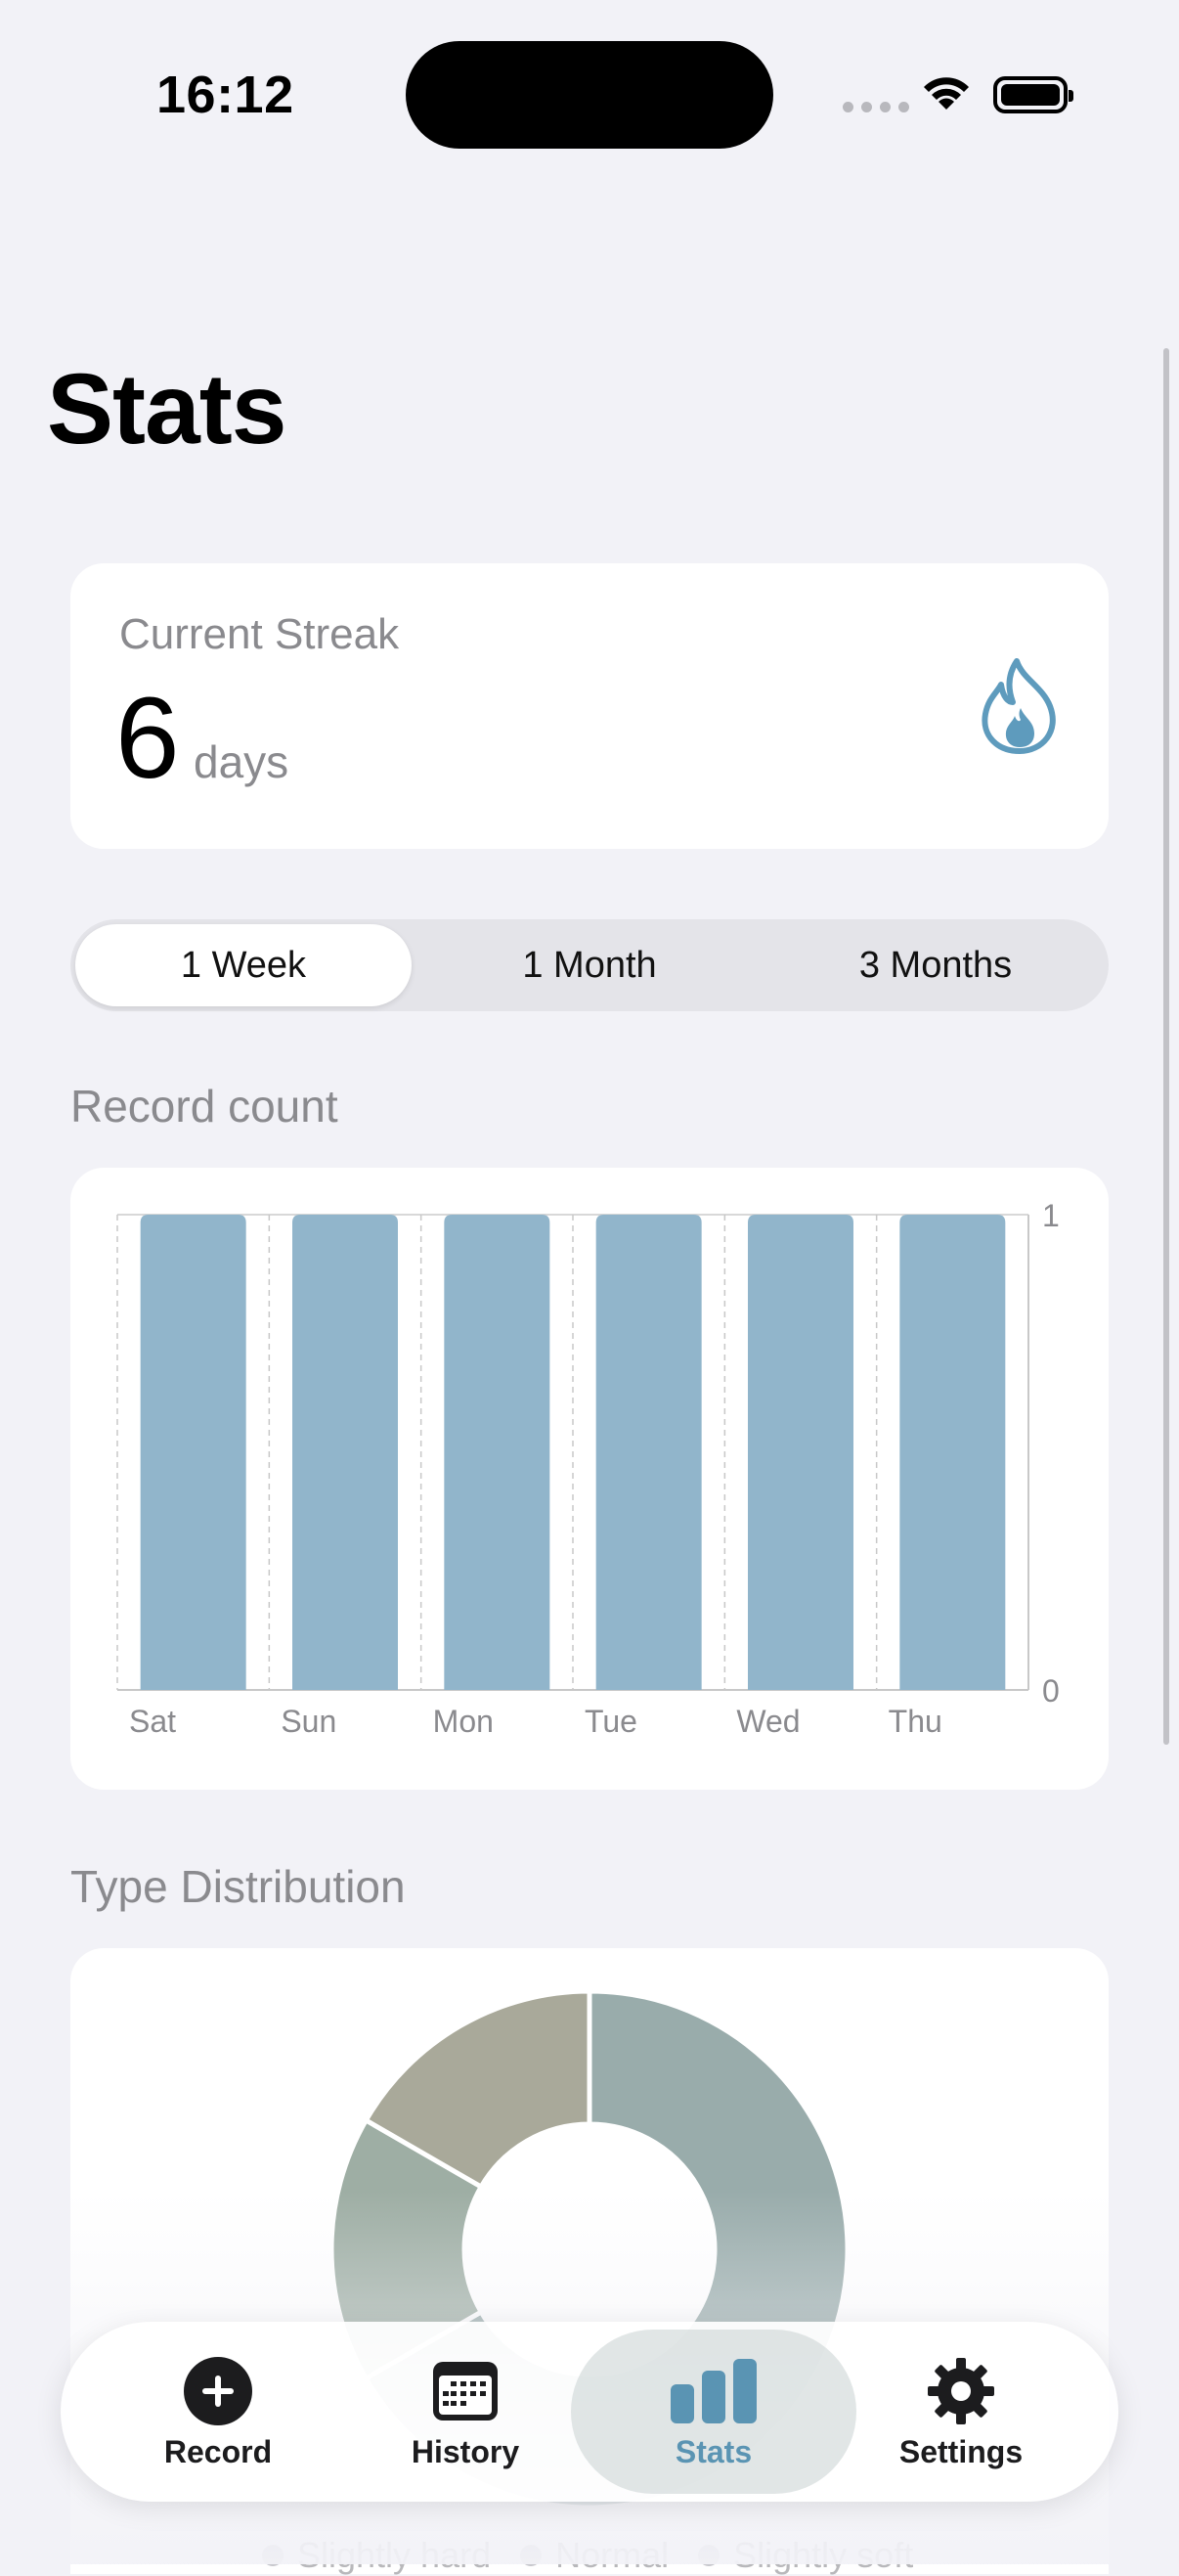 This screenshot has width=1179, height=2576. Describe the element at coordinates (166, 409) in the screenshot. I see `page-title: Stats` at that location.